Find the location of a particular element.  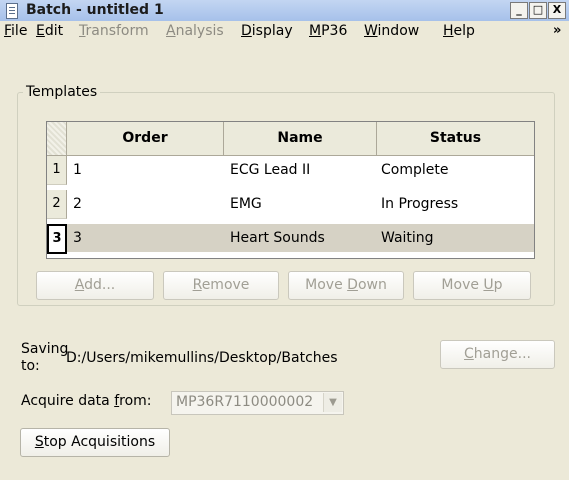

saving-label-line1: Saving is located at coordinates (45, 349).